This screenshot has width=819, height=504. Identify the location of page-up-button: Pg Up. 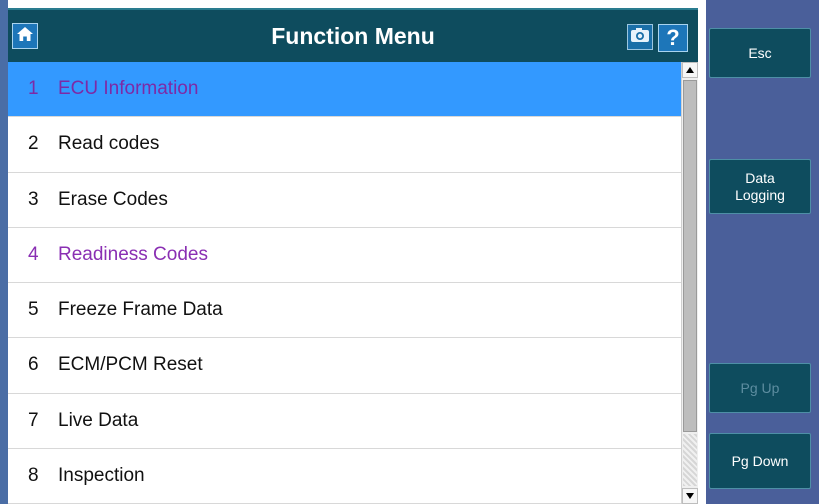
(760, 388).